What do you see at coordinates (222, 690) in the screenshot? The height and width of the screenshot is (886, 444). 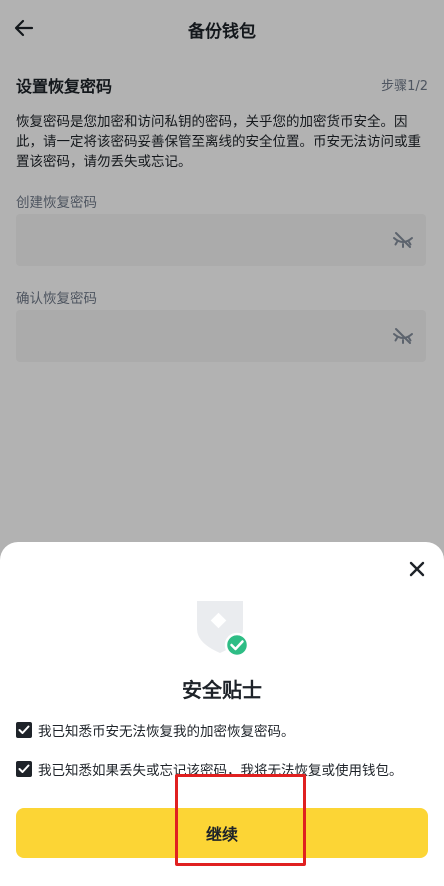 I see `sheet-title: 安全贴士` at bounding box center [222, 690].